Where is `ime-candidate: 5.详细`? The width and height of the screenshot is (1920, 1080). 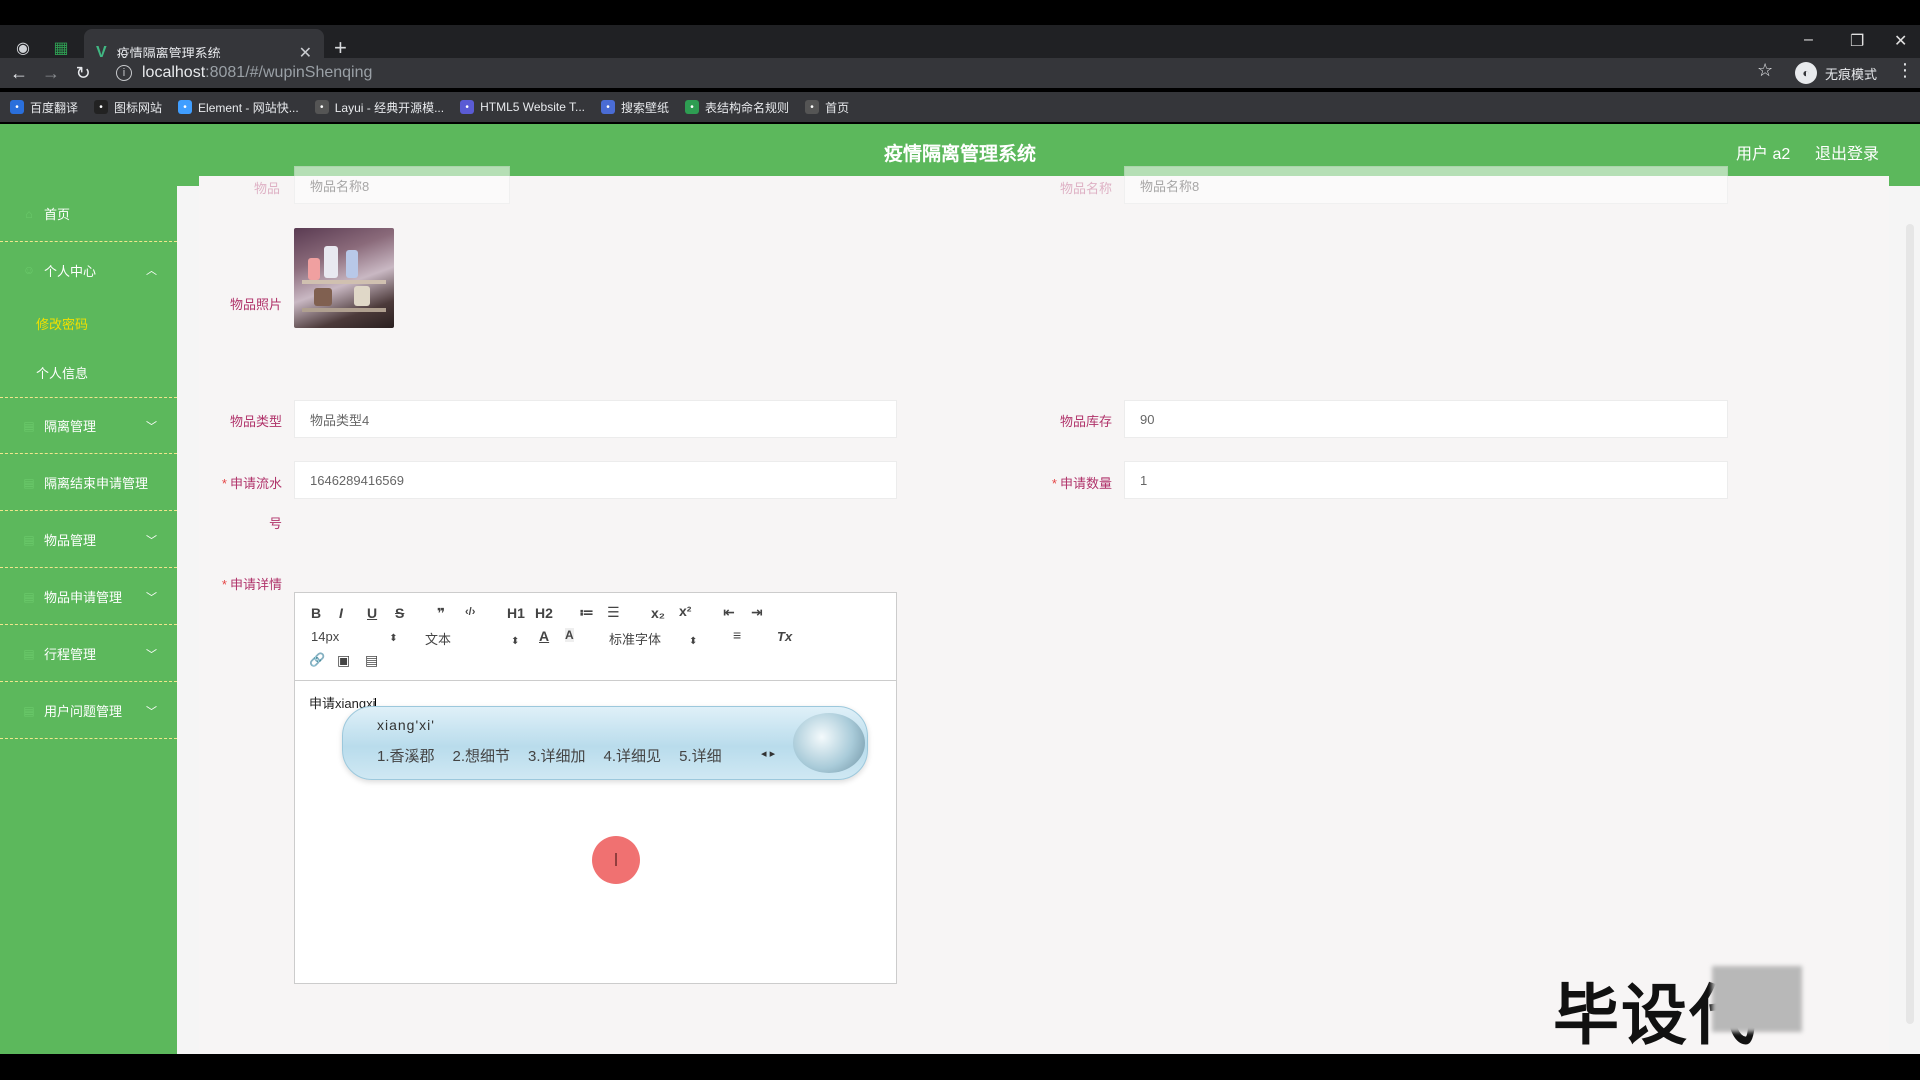 ime-candidate: 5.详细 is located at coordinates (700, 755).